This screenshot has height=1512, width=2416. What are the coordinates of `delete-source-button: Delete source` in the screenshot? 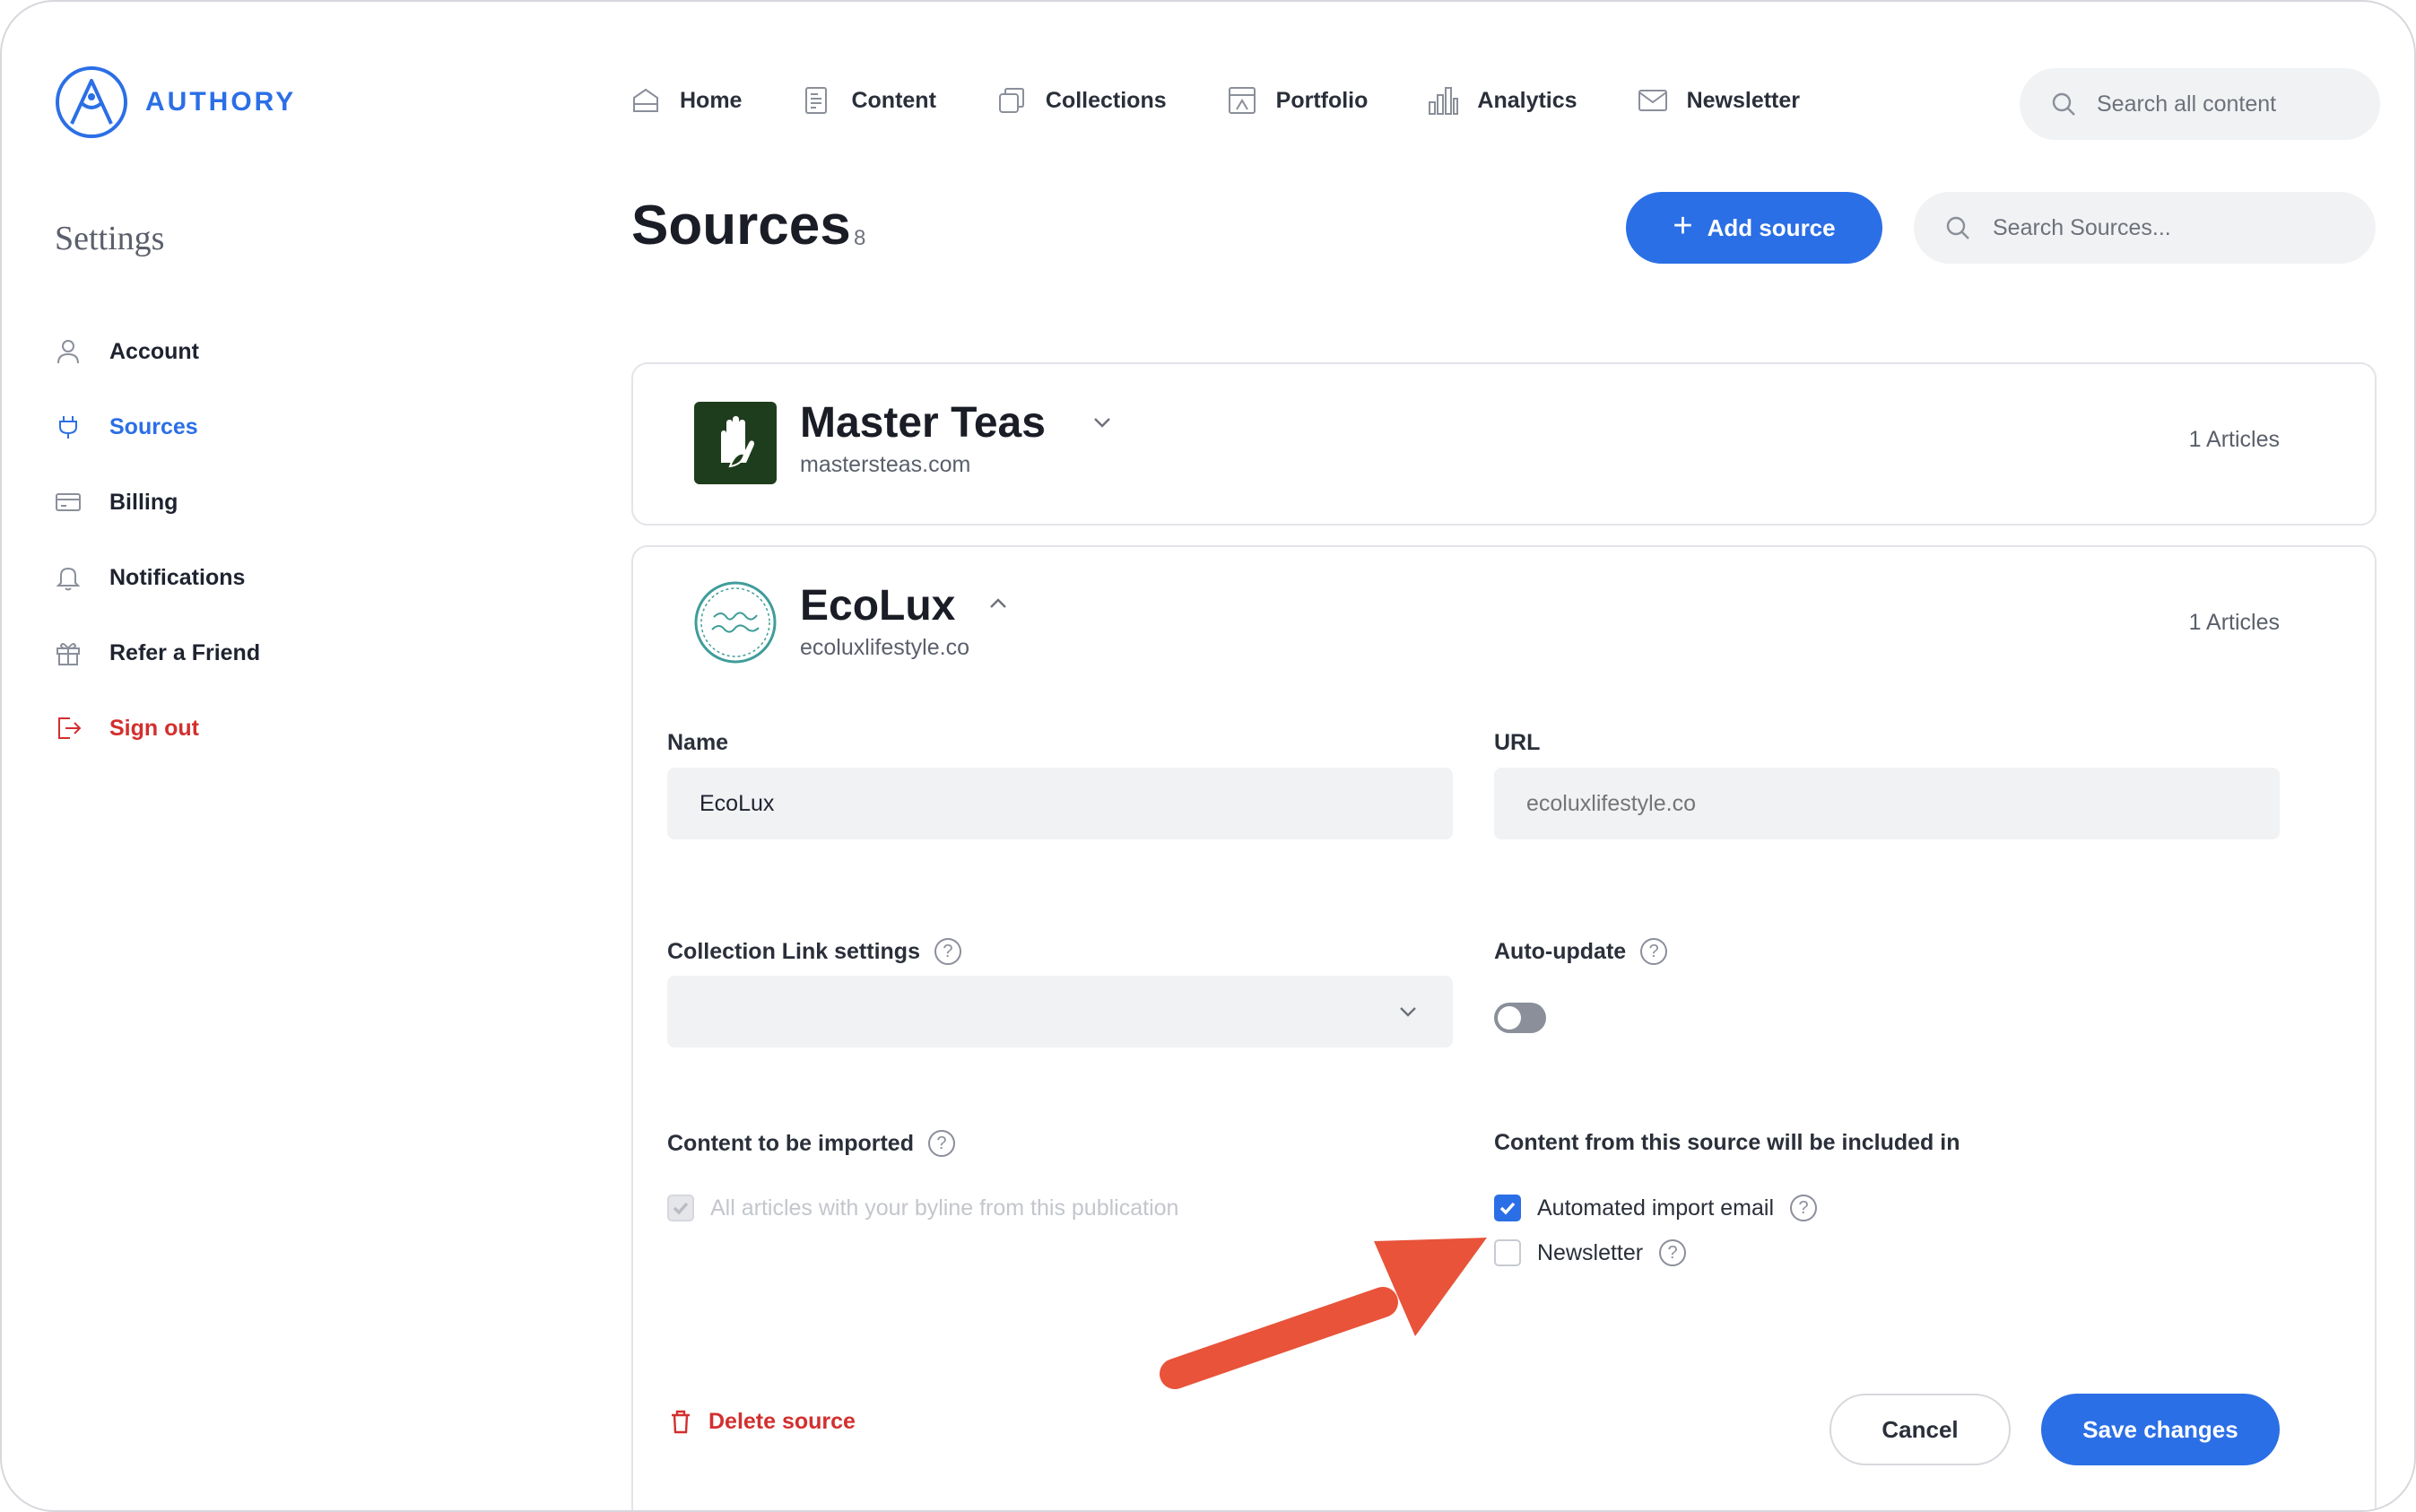 It's located at (761, 1421).